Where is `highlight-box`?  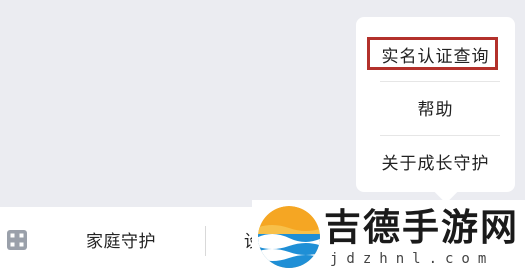 highlight-box is located at coordinates (432, 53).